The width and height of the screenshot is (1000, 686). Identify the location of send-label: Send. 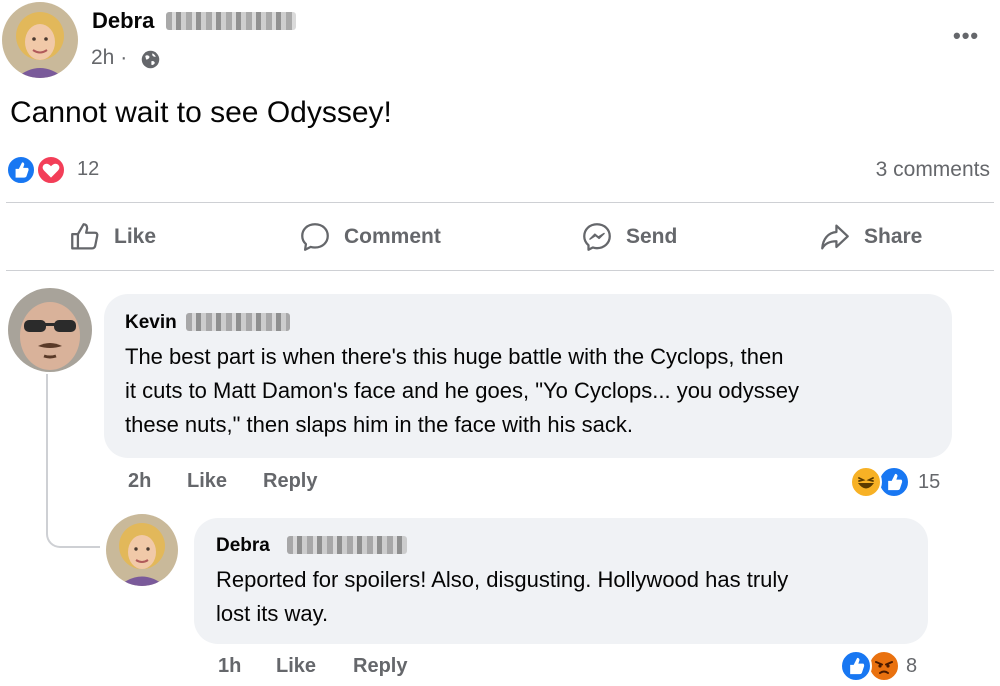
(652, 236).